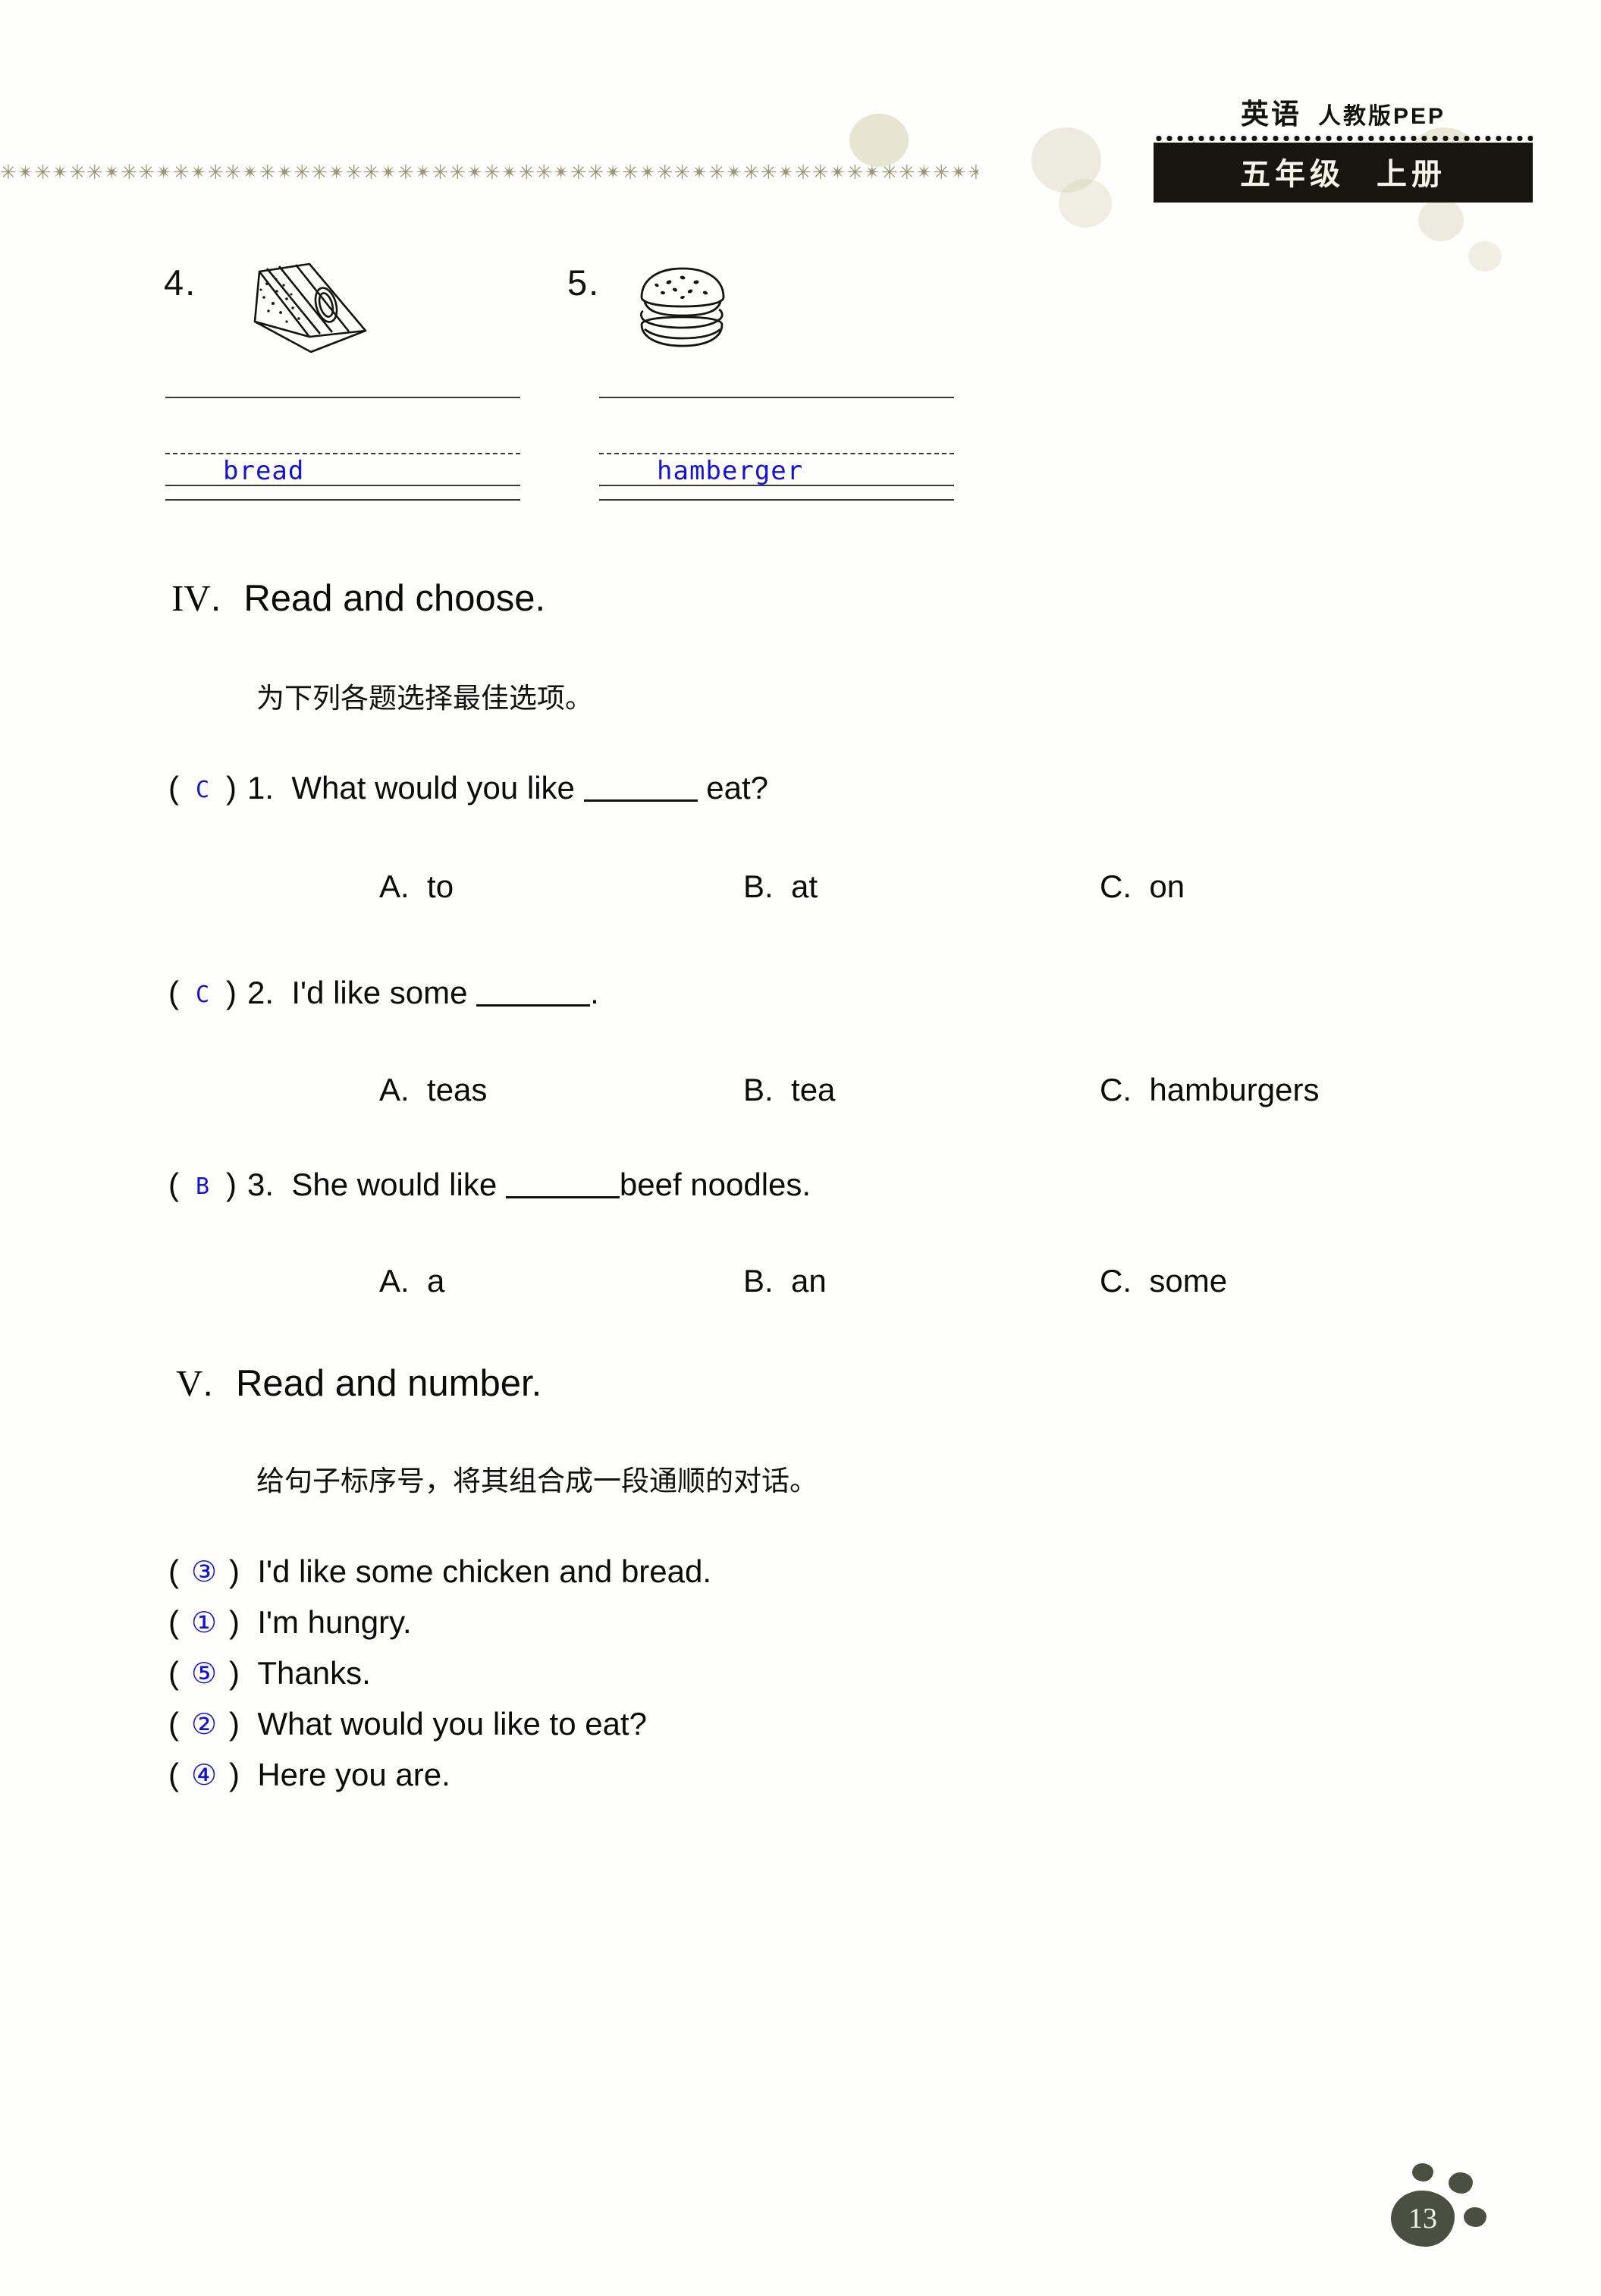  What do you see at coordinates (440, 886) in the screenshot?
I see `option-text: to` at bounding box center [440, 886].